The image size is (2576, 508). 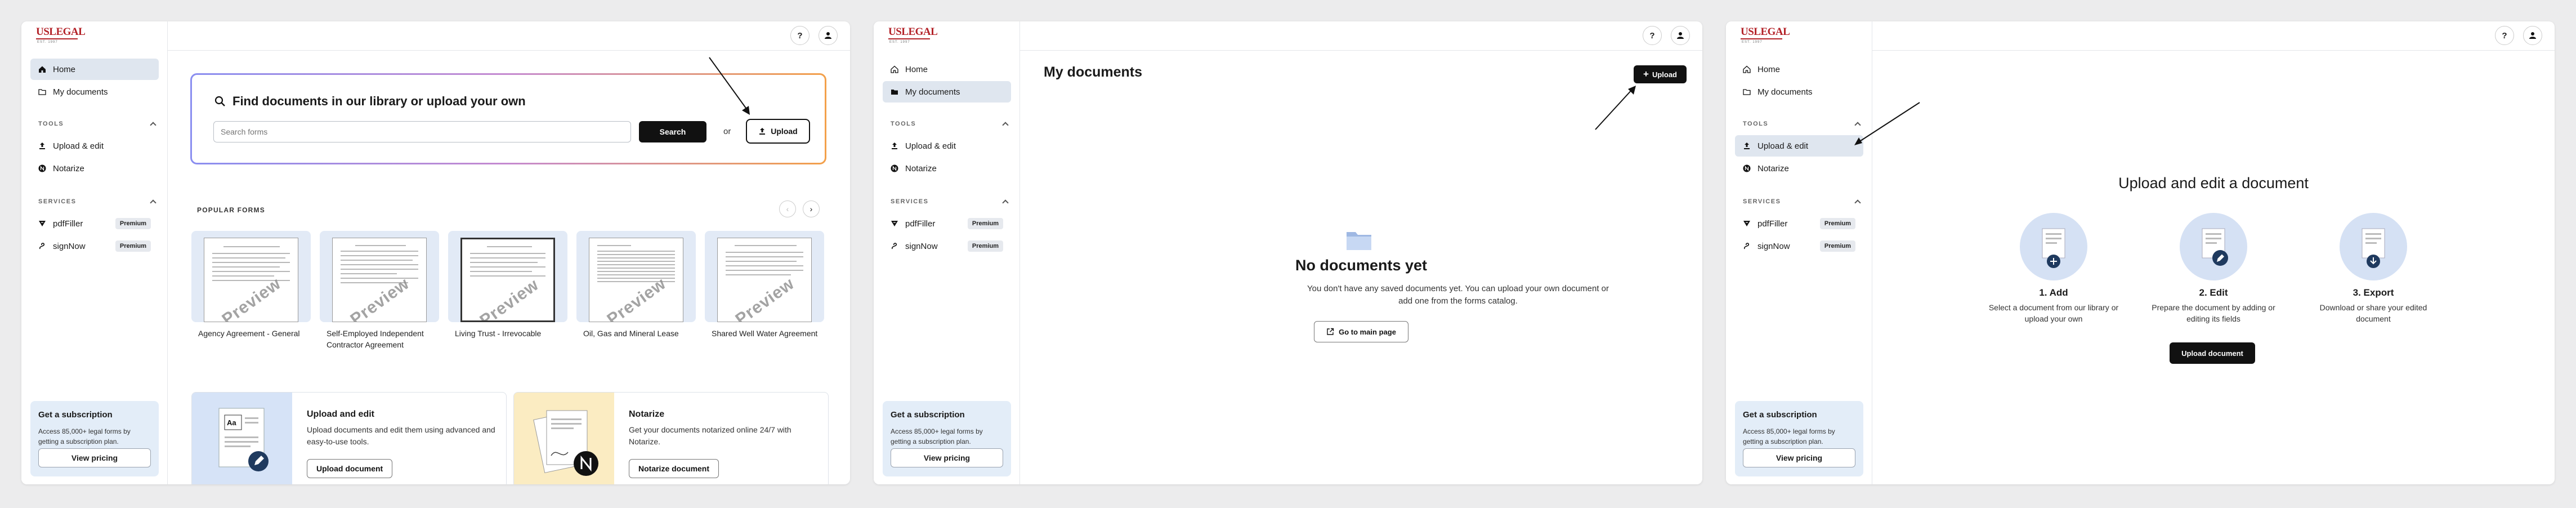 I want to click on notarize-document-button: Notarize document, so click(x=674, y=468).